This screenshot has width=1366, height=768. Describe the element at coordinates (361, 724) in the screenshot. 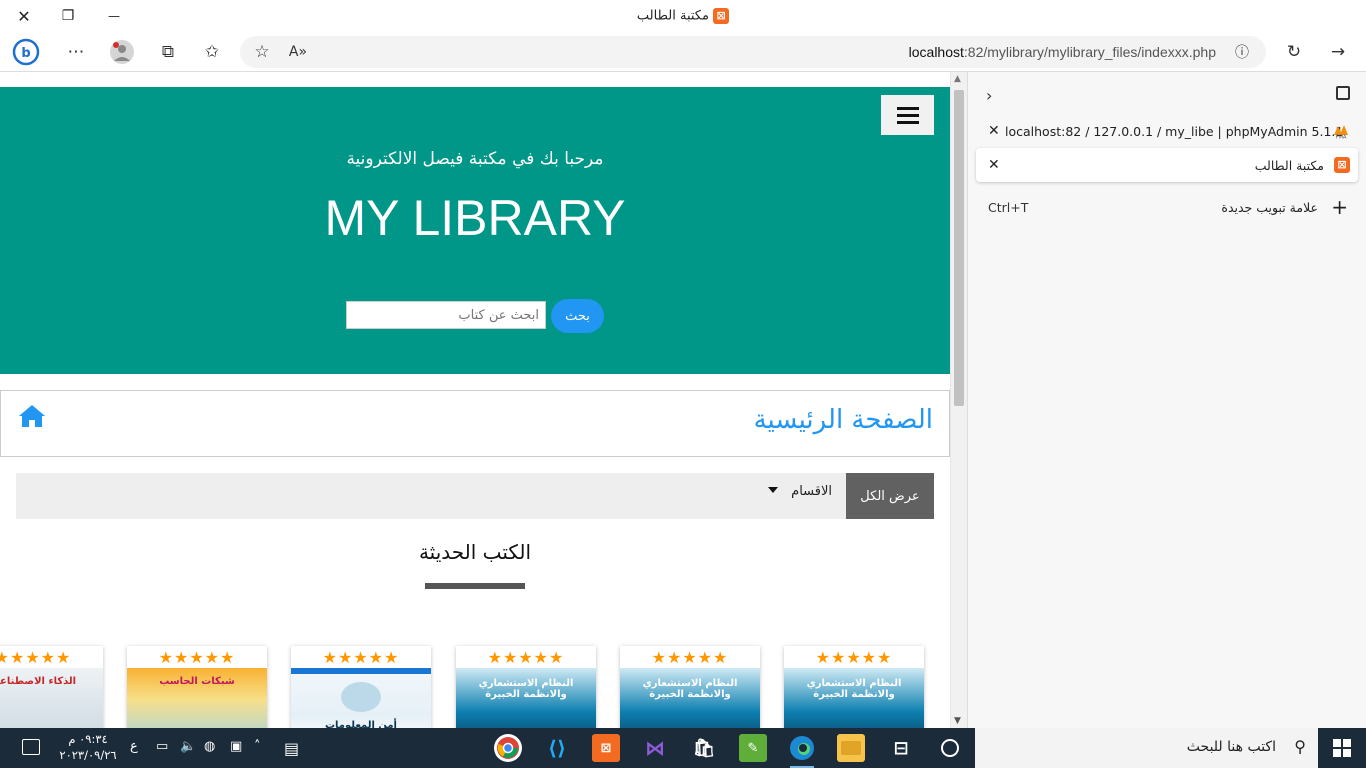

I see `book-cover-title: أمن المعلومات` at that location.